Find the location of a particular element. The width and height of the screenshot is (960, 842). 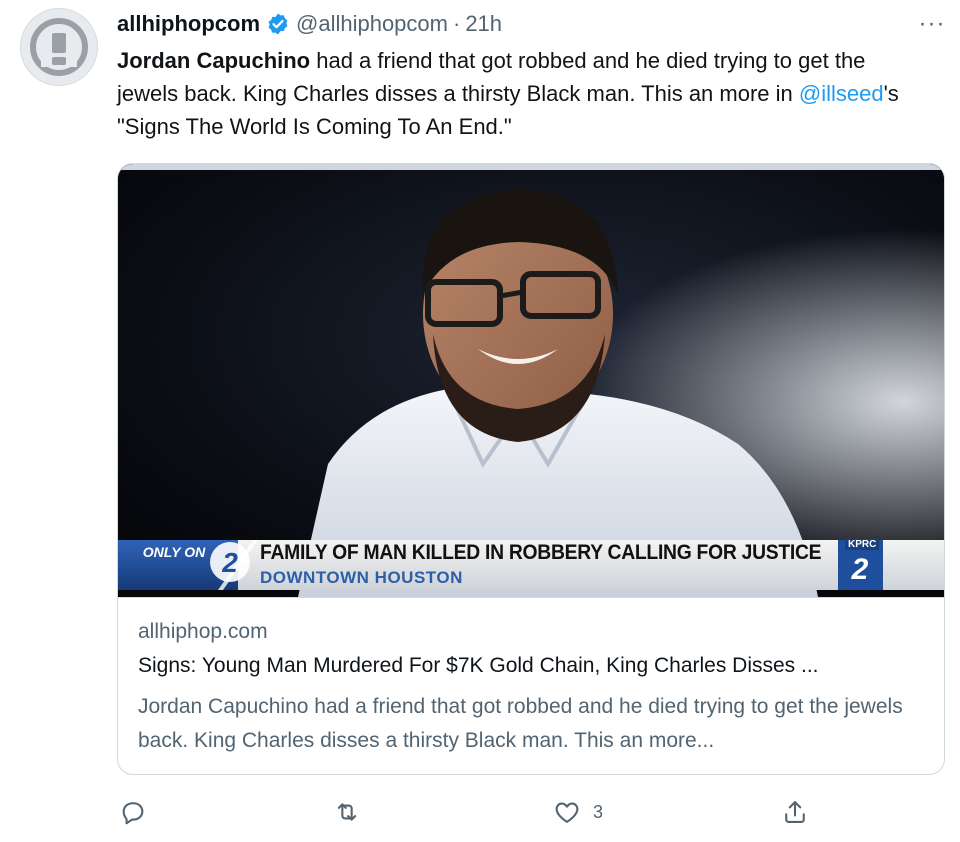

timestamp: 21h is located at coordinates (483, 24).